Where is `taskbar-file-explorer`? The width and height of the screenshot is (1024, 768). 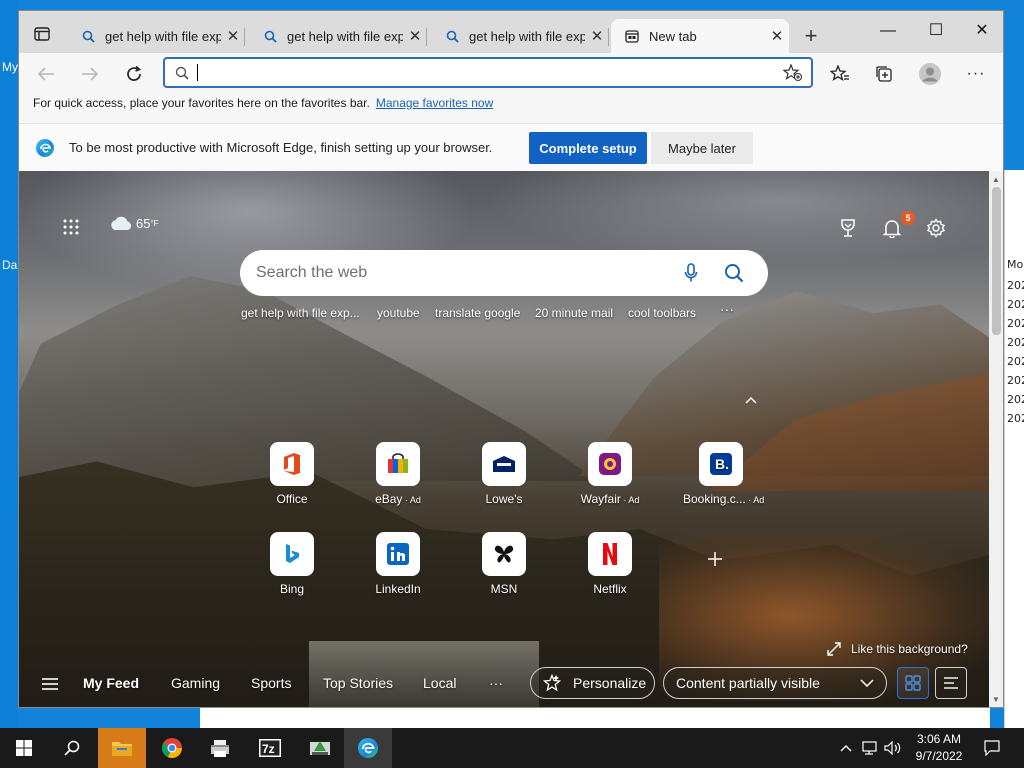 taskbar-file-explorer is located at coordinates (122, 748).